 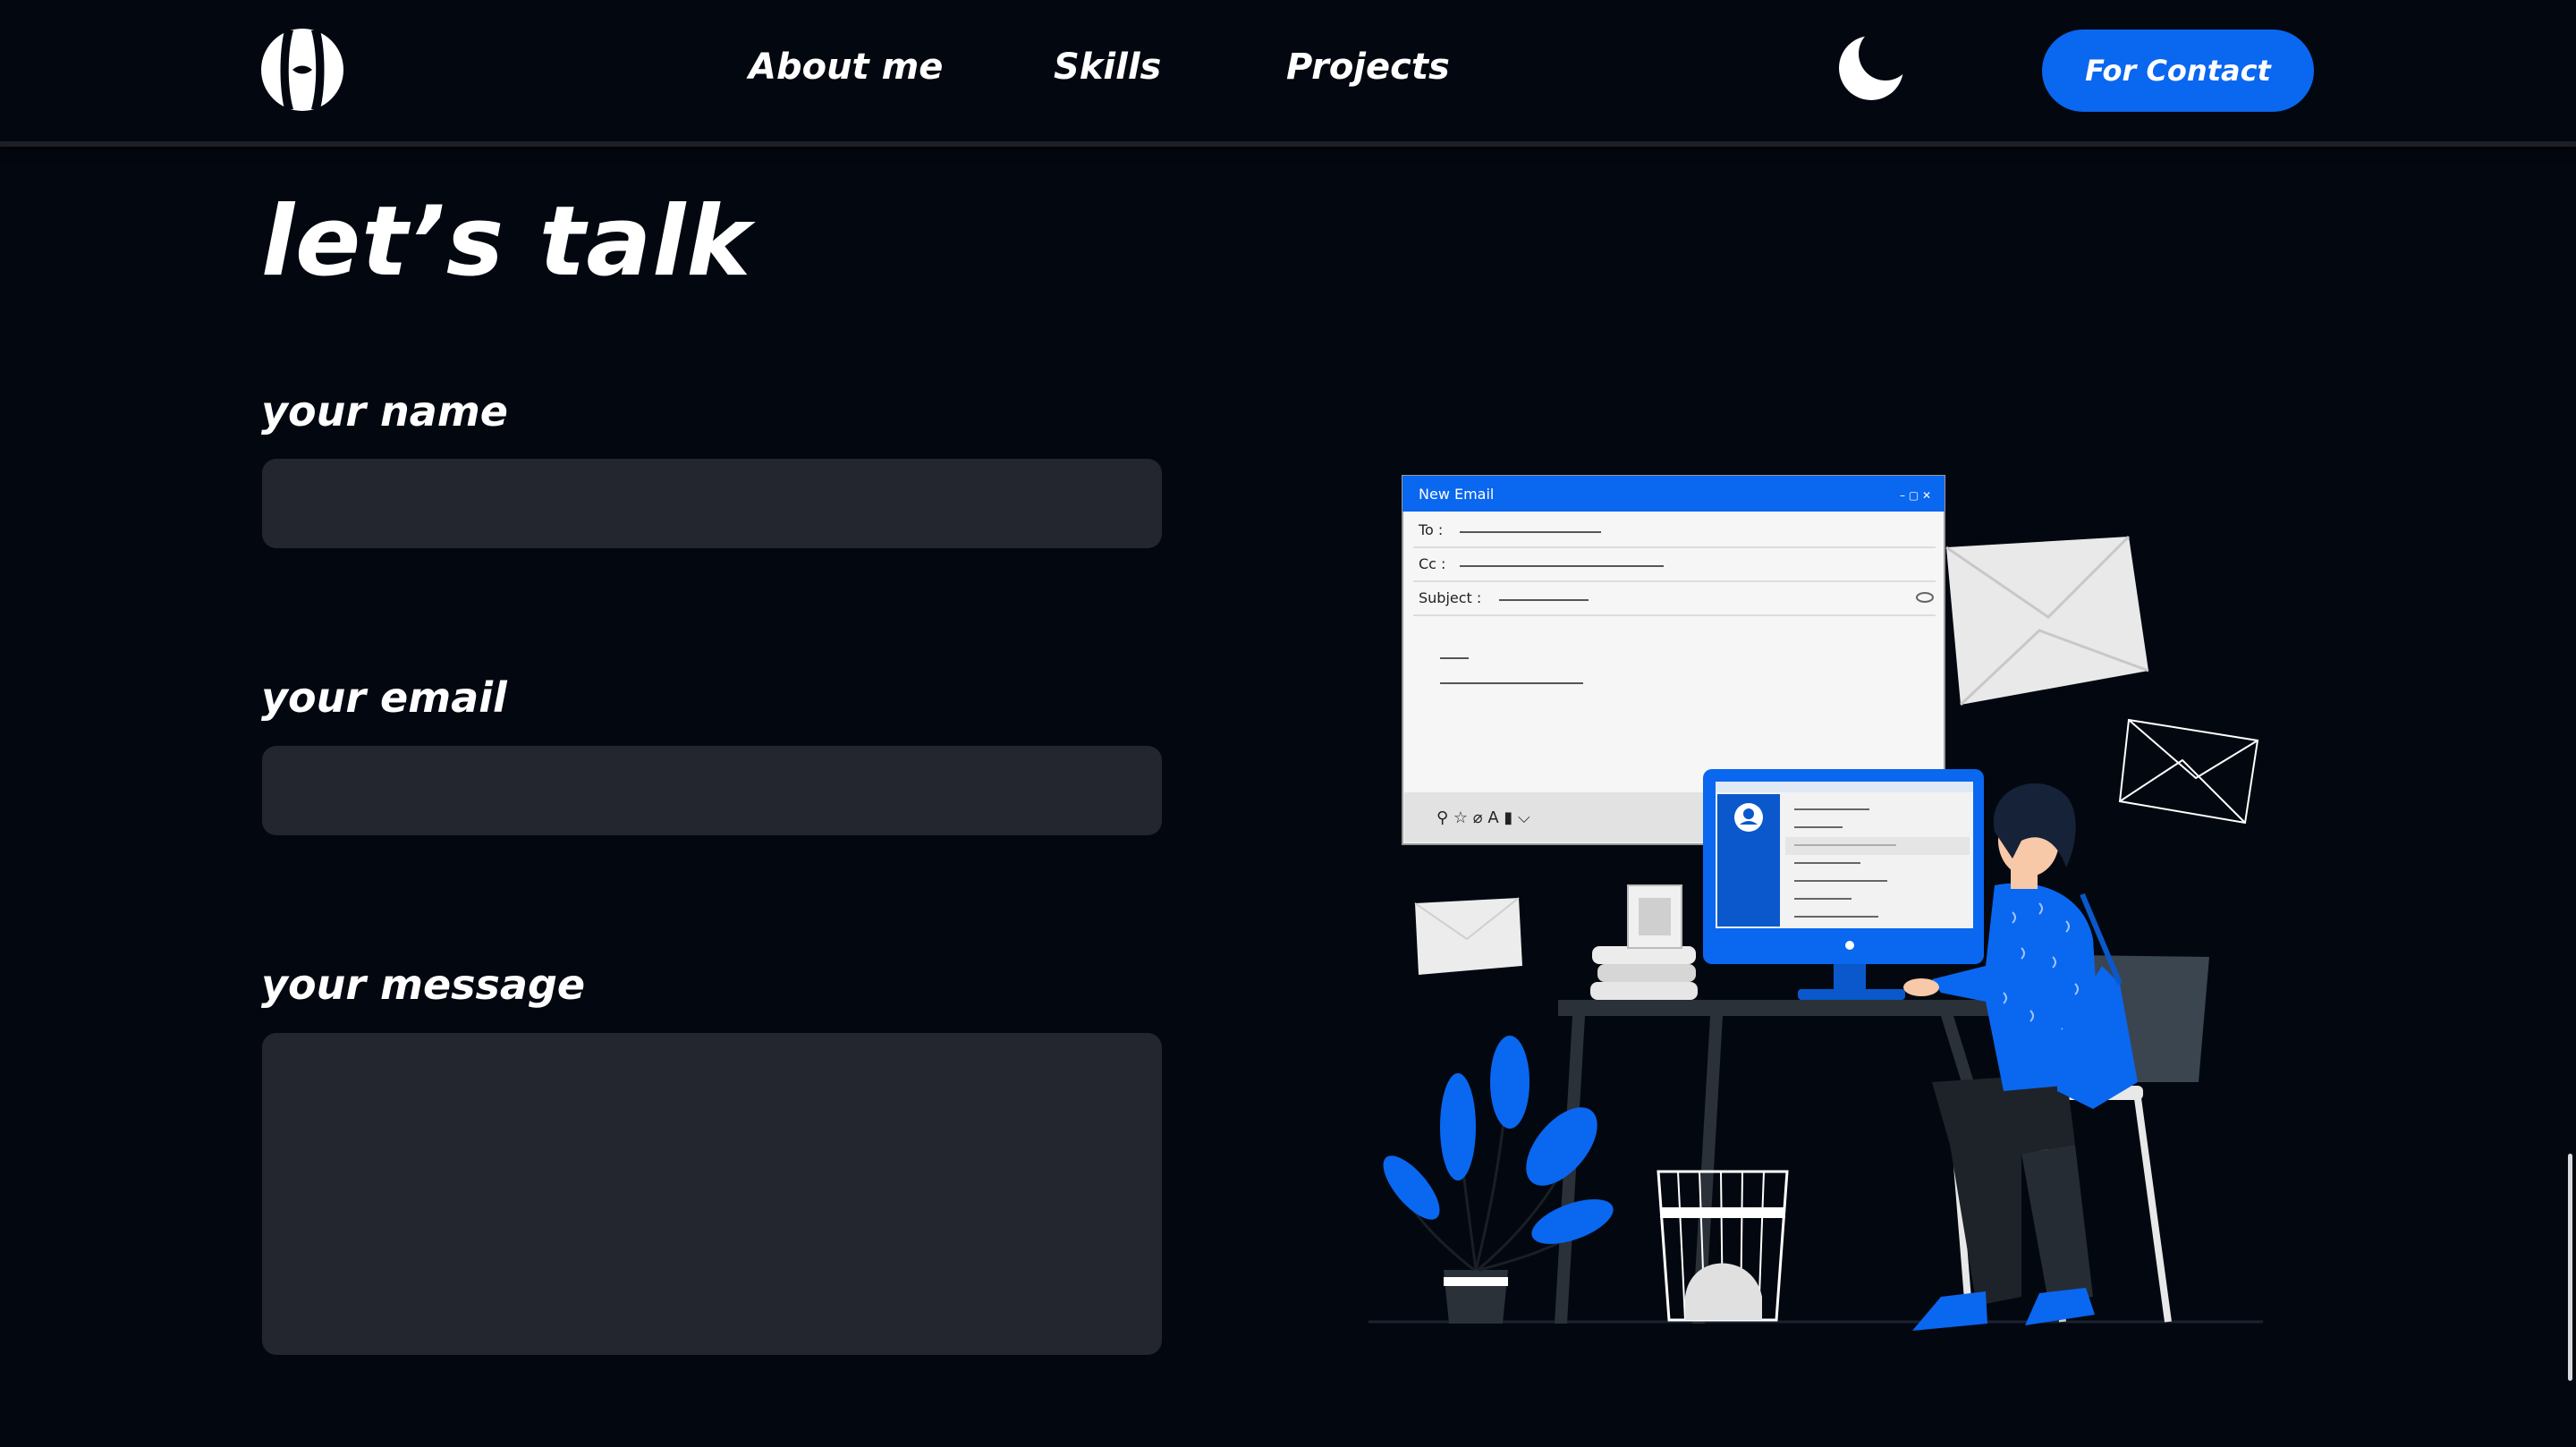 I want to click on for-contact-button: For Contact, so click(x=2178, y=71).